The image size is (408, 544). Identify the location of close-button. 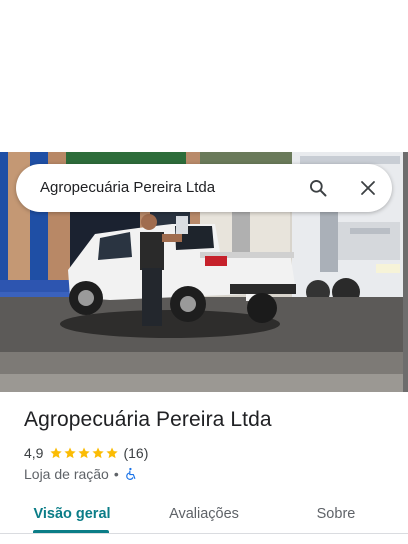
(368, 188).